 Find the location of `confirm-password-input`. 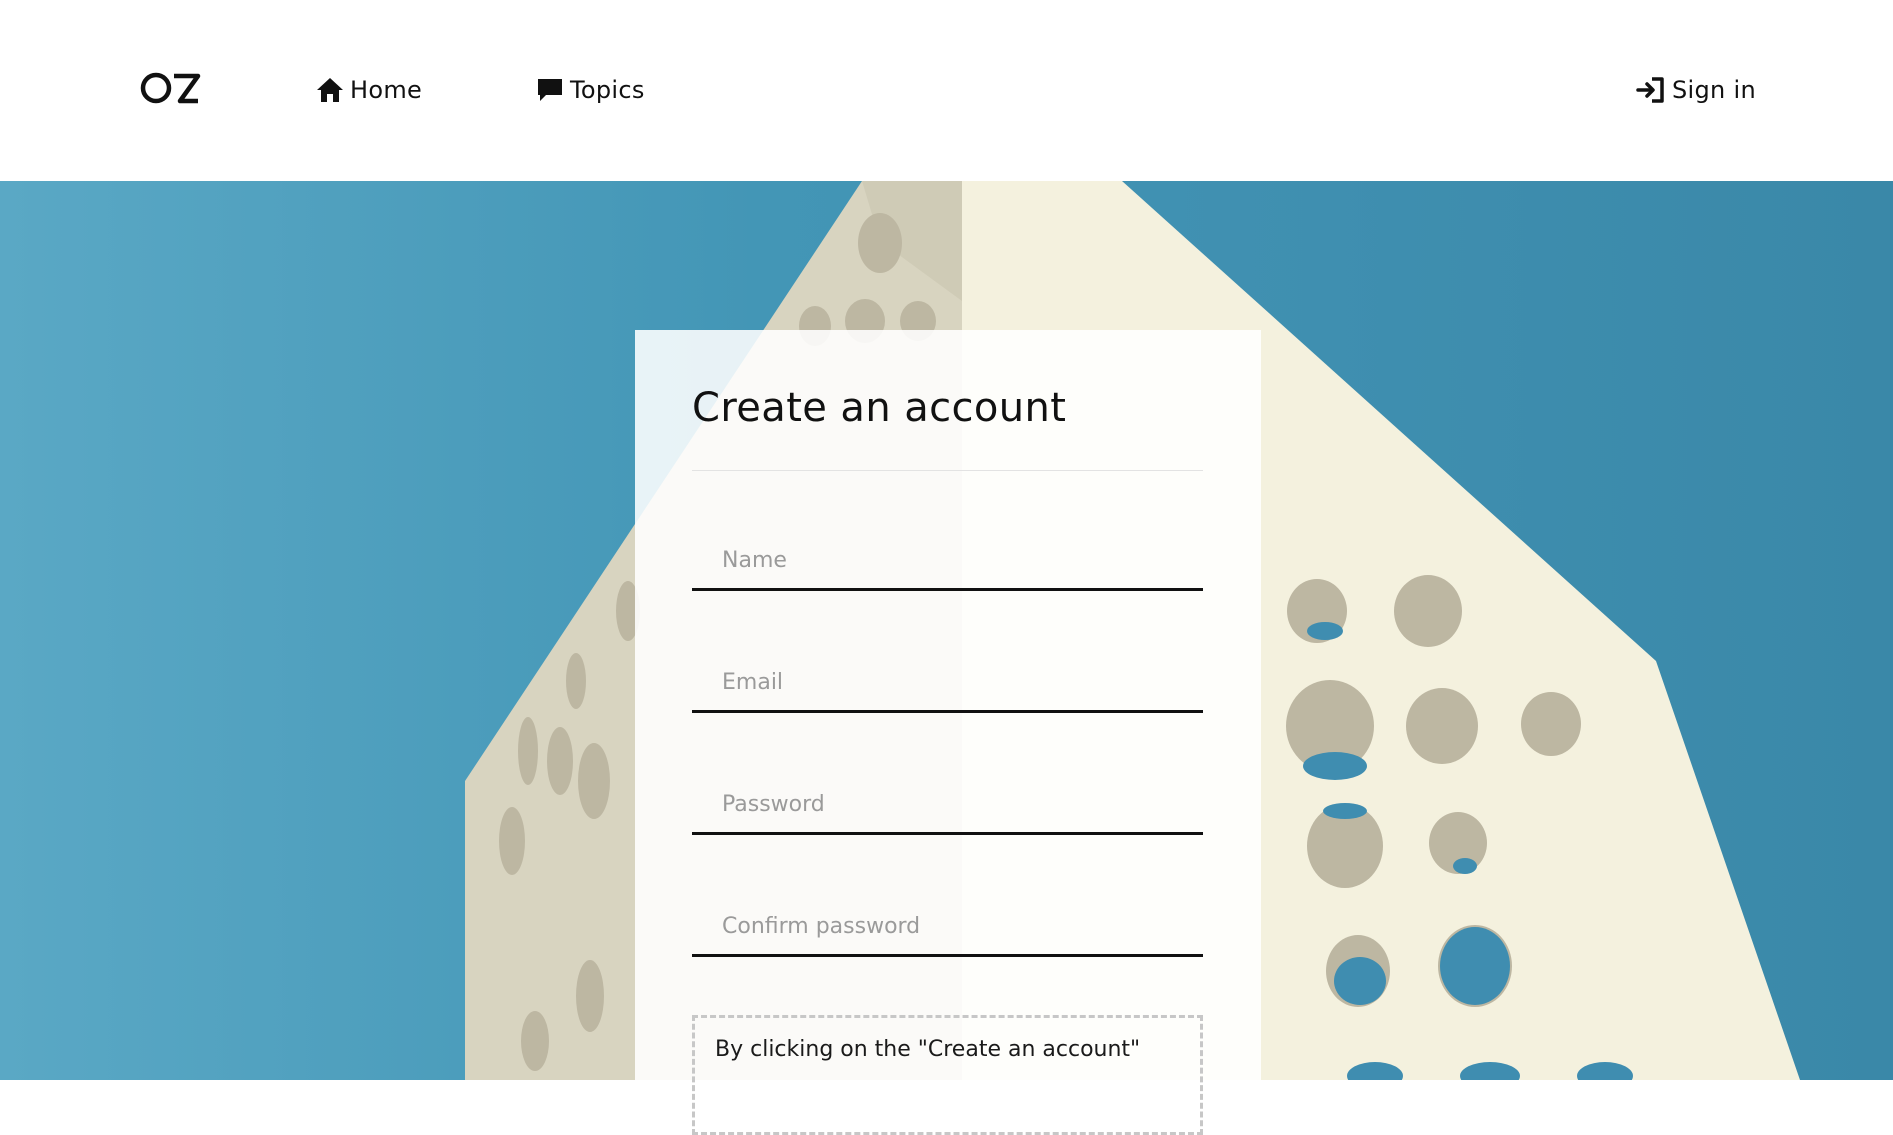

confirm-password-input is located at coordinates (947, 926).